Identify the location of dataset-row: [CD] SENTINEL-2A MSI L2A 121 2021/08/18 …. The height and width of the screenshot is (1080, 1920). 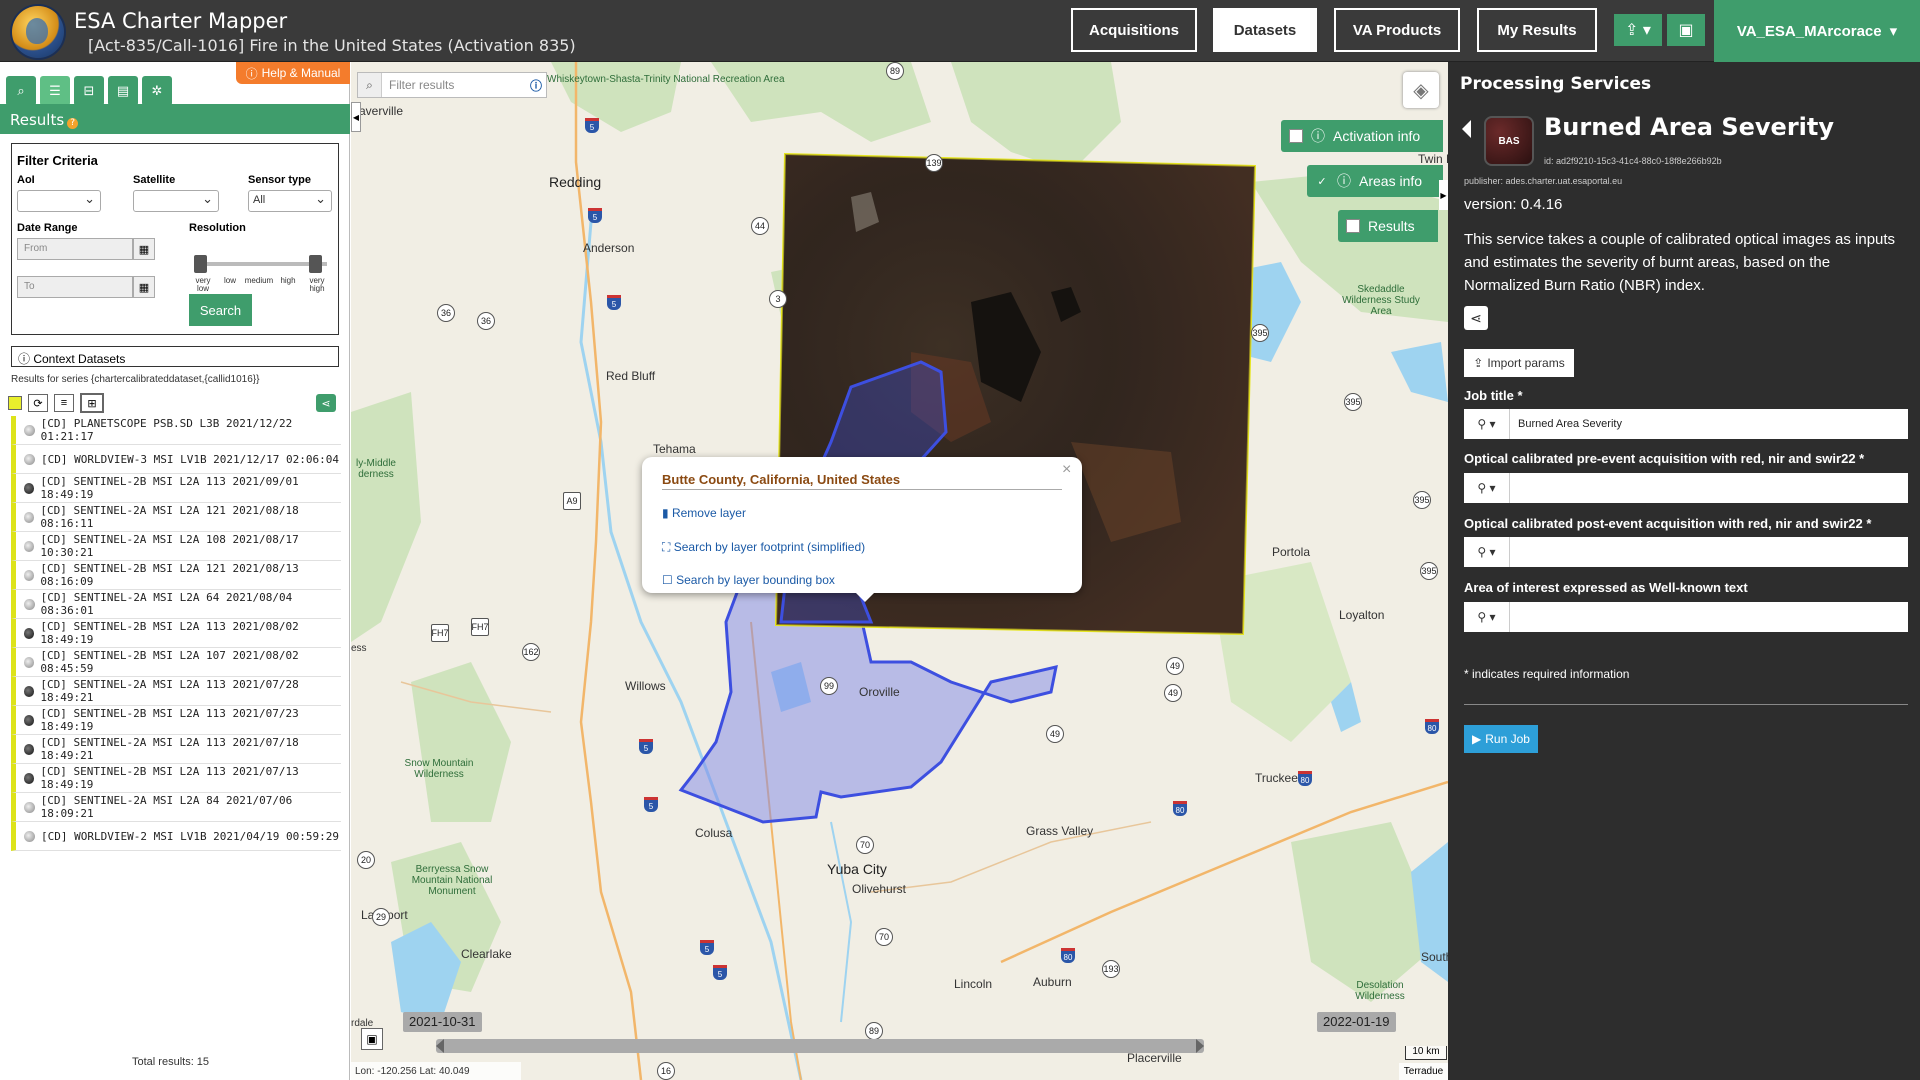
(176, 517).